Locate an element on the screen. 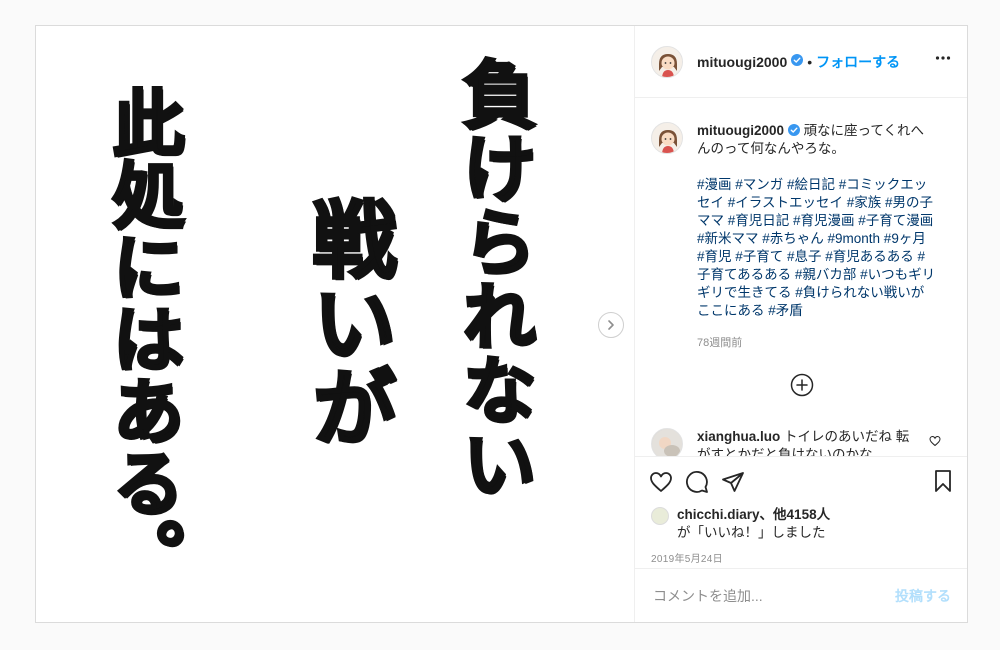 The height and width of the screenshot is (650, 1000). share-button is located at coordinates (733, 482).